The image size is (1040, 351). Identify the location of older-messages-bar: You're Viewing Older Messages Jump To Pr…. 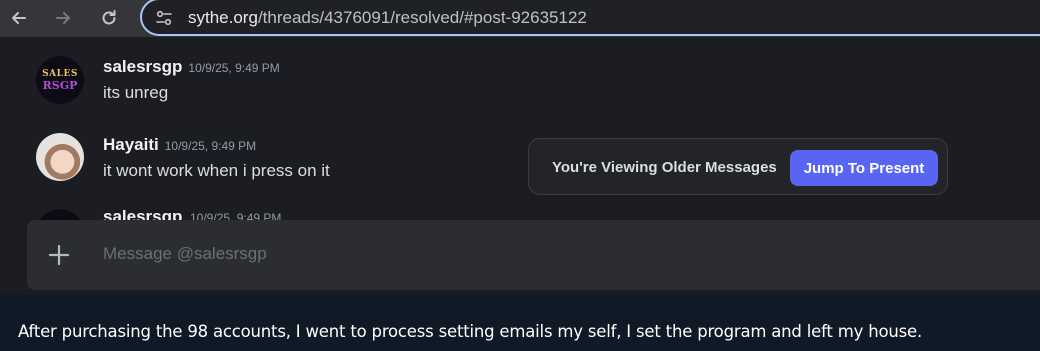
(738, 166).